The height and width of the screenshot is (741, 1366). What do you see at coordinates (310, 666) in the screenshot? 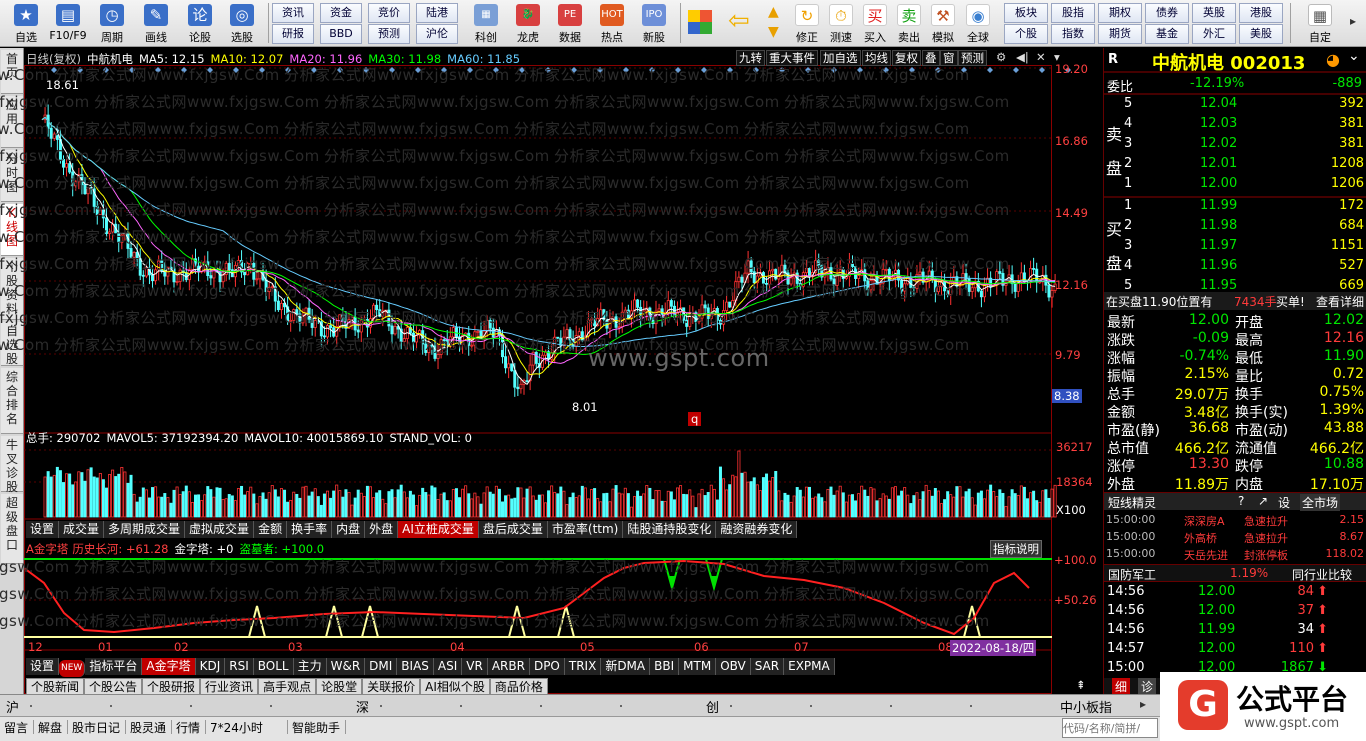
I see `indicator-tab: 主力` at bounding box center [310, 666].